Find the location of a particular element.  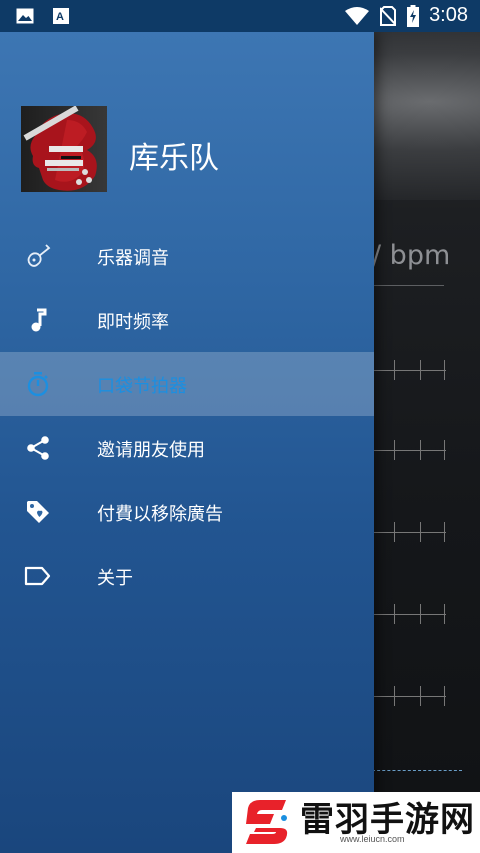

app-avatar-guitar-image is located at coordinates (64, 149).